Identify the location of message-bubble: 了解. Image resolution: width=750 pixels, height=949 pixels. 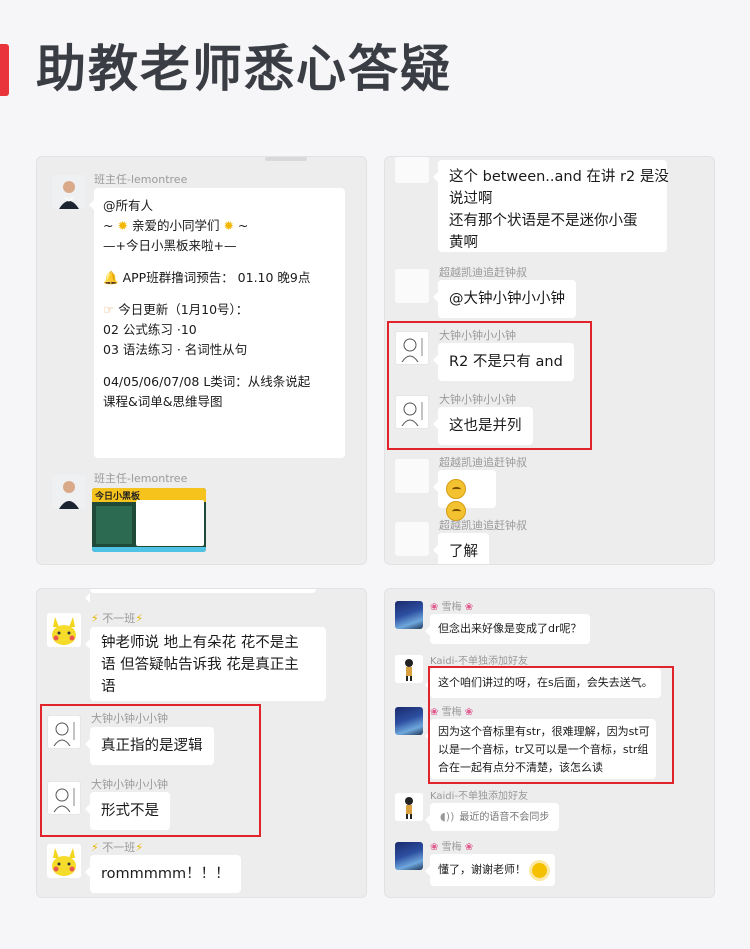
(461, 548).